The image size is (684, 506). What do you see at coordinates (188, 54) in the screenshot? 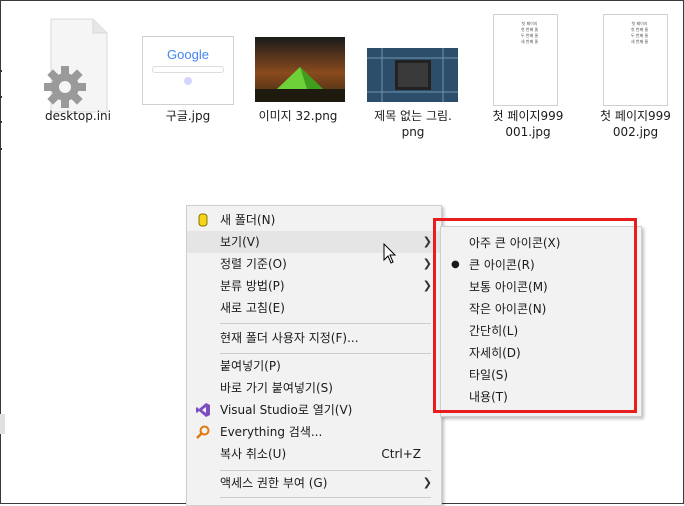
I see `google-logo: Google` at bounding box center [188, 54].